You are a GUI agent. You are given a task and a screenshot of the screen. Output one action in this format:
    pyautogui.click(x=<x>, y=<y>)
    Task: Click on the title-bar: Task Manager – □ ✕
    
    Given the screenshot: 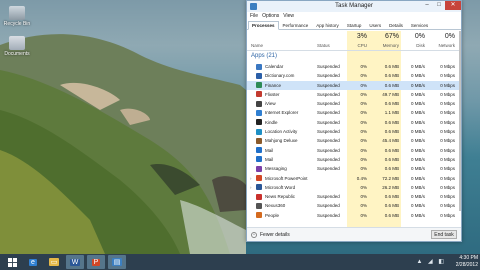 What is the action you would take?
    pyautogui.click(x=354, y=6)
    